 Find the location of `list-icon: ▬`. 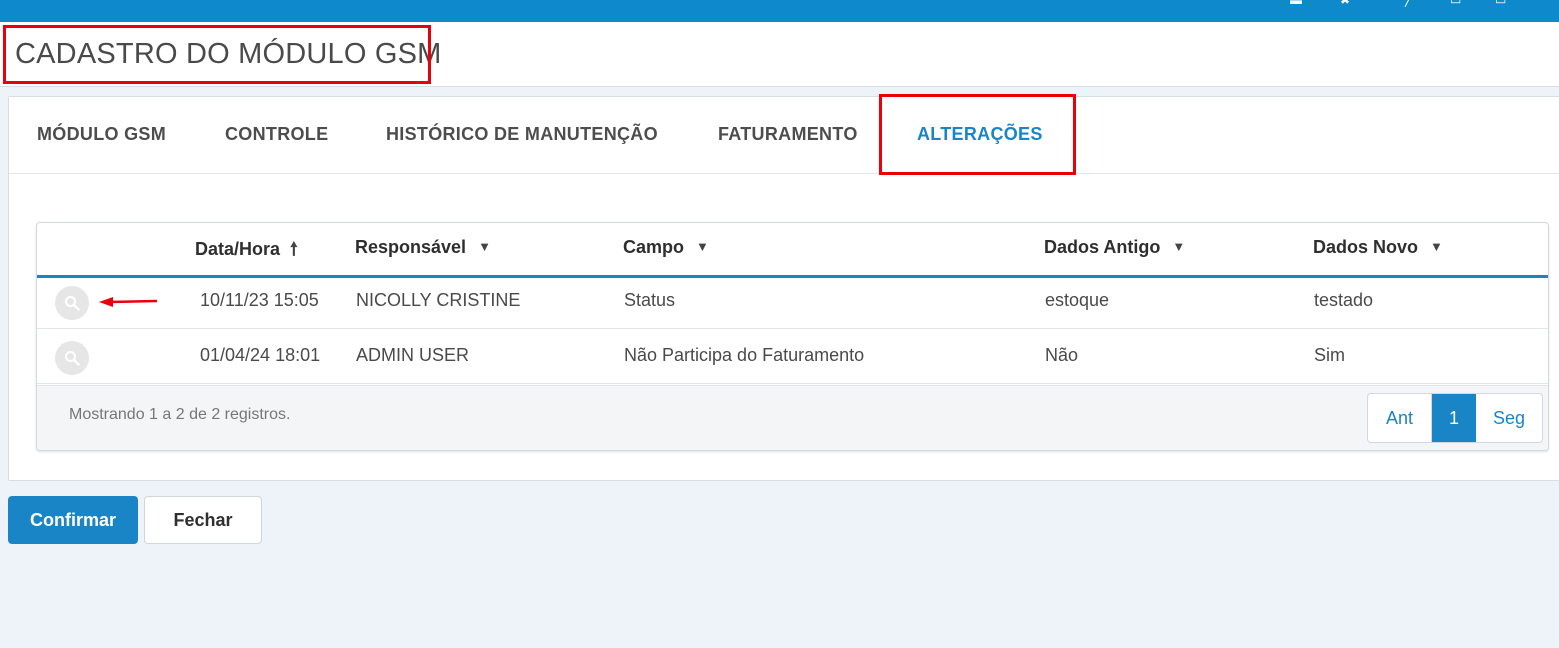

list-icon: ▬ is located at coordinates (1296, 3).